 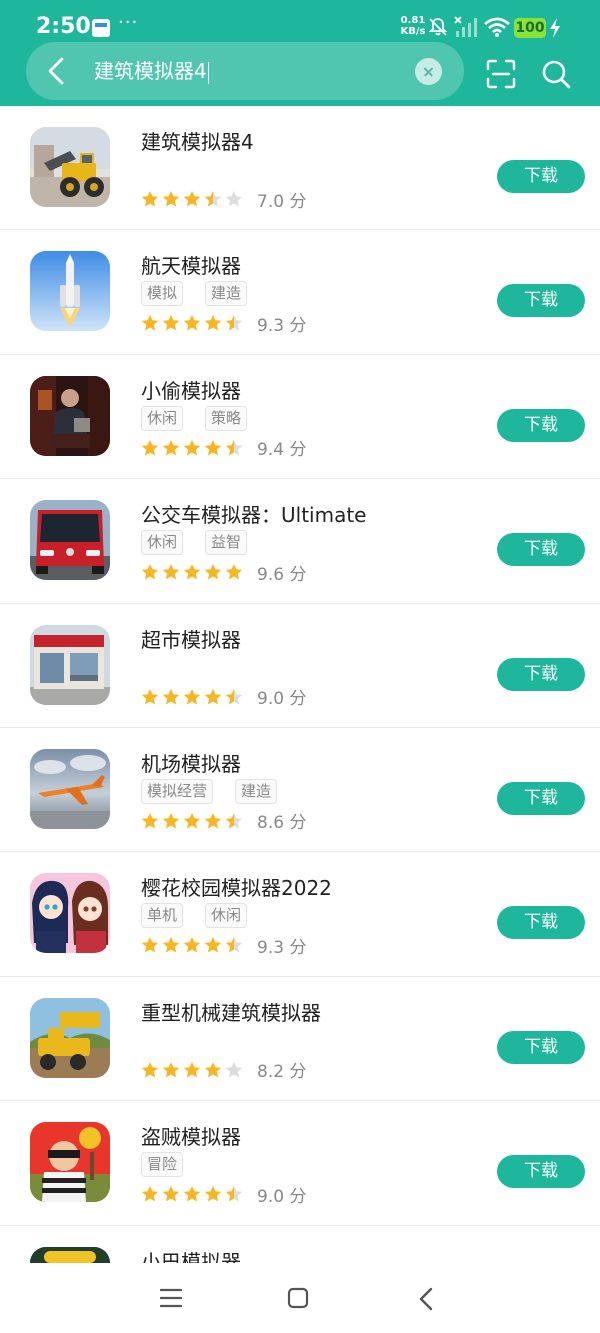 What do you see at coordinates (63, 26) in the screenshot?
I see `status-time: 2:50` at bounding box center [63, 26].